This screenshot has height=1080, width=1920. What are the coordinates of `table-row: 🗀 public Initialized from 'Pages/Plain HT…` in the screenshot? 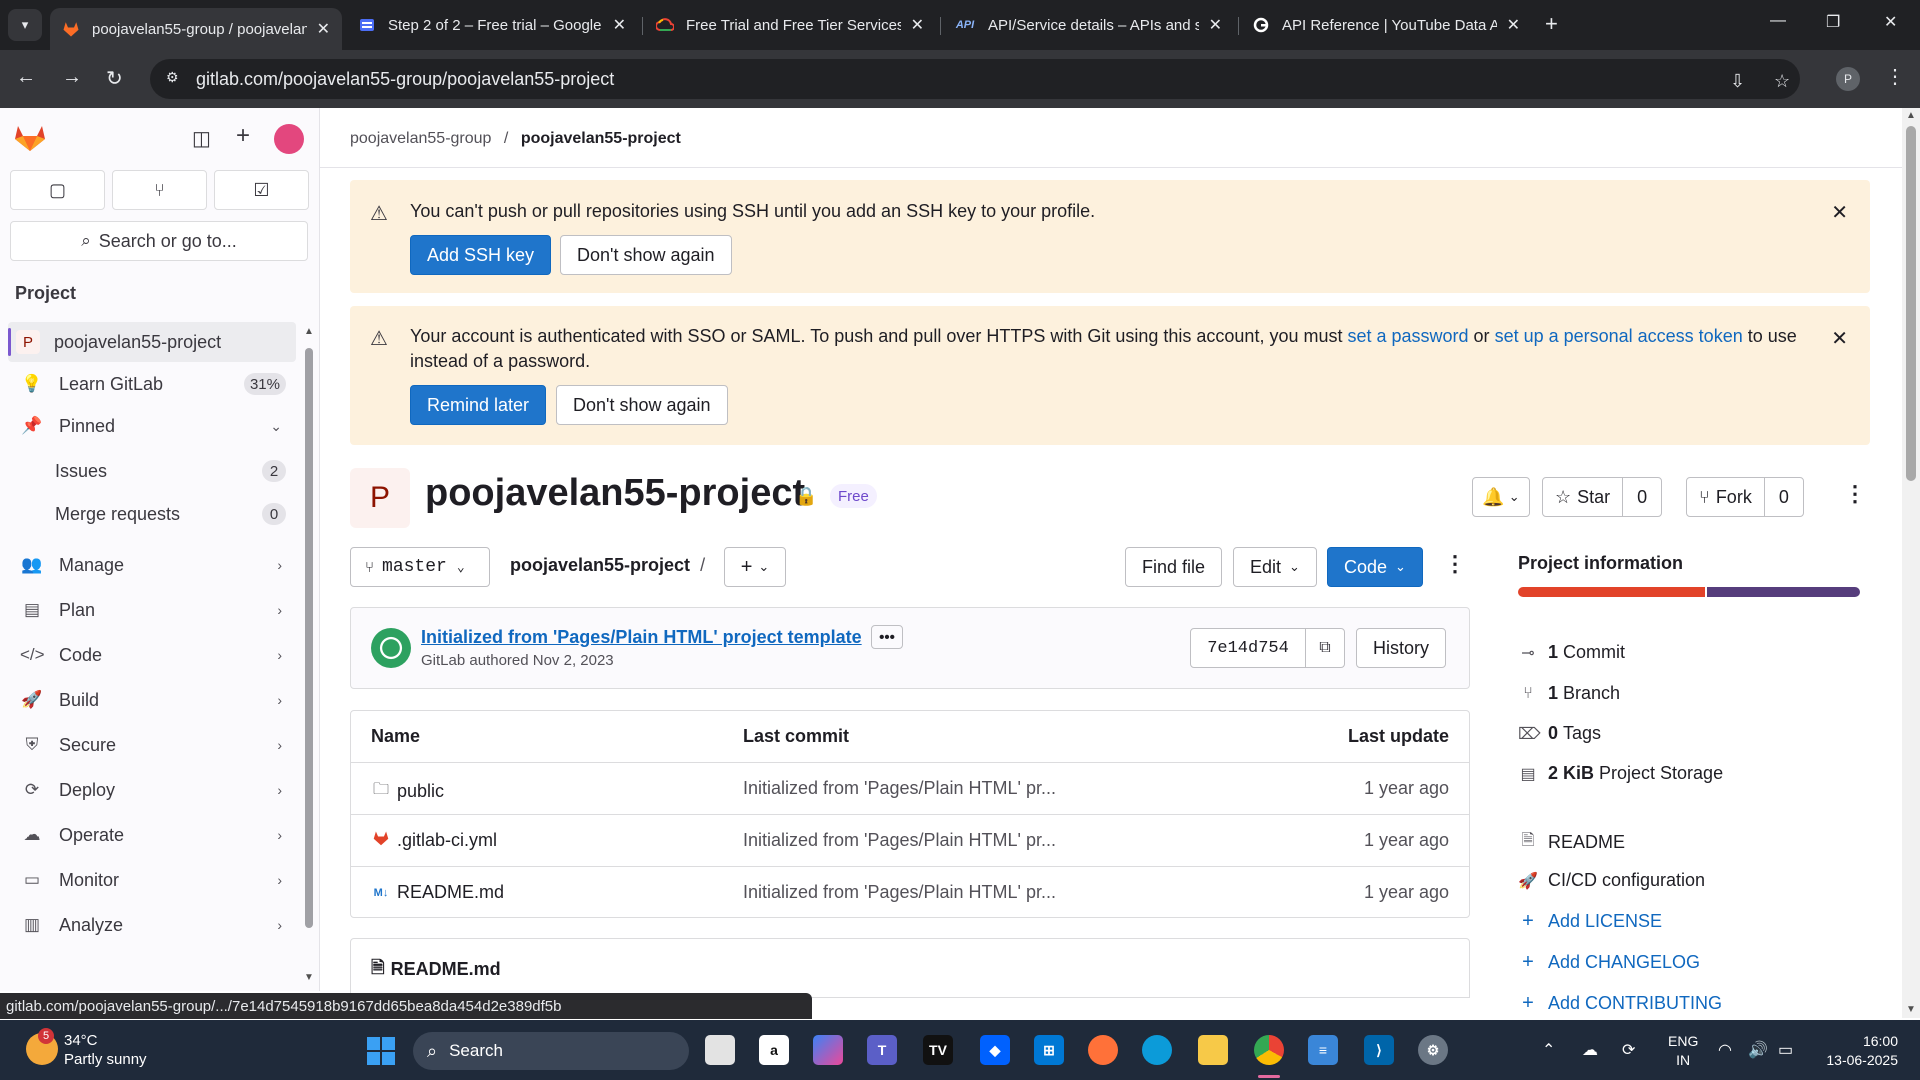 It's located at (910, 789).